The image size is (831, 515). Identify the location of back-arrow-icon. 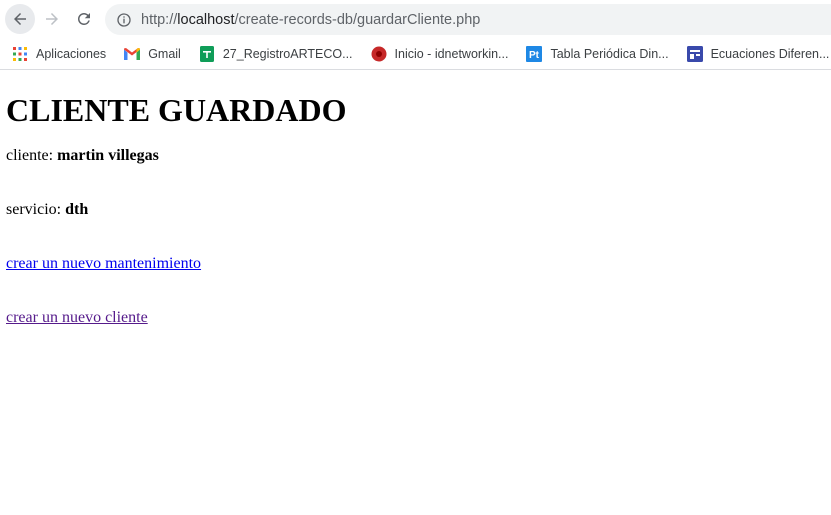
(20, 19).